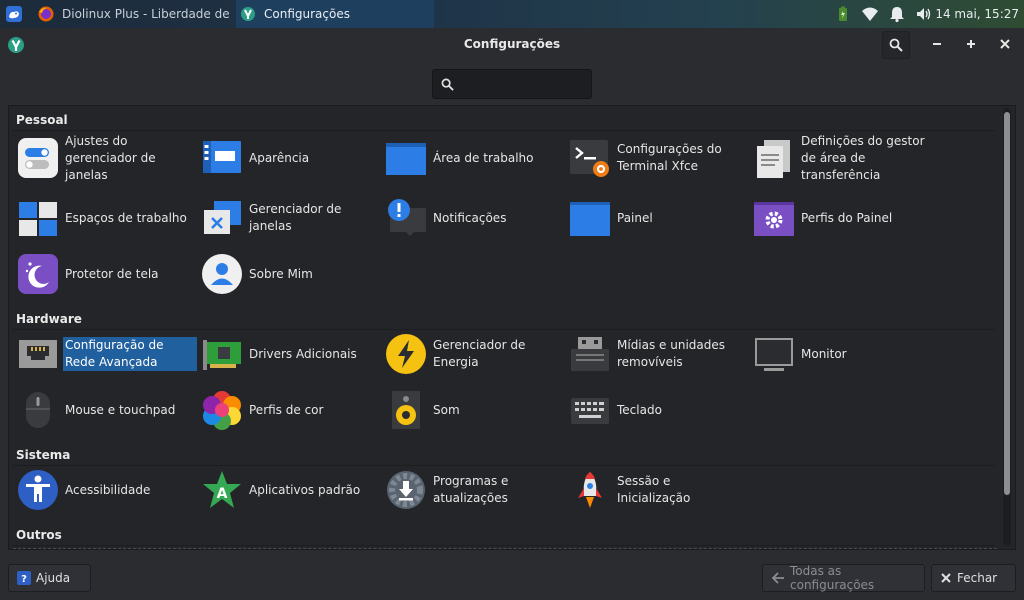  I want to click on item-midias-removiveis: Mídias e unidades removíveis, so click(659, 354).